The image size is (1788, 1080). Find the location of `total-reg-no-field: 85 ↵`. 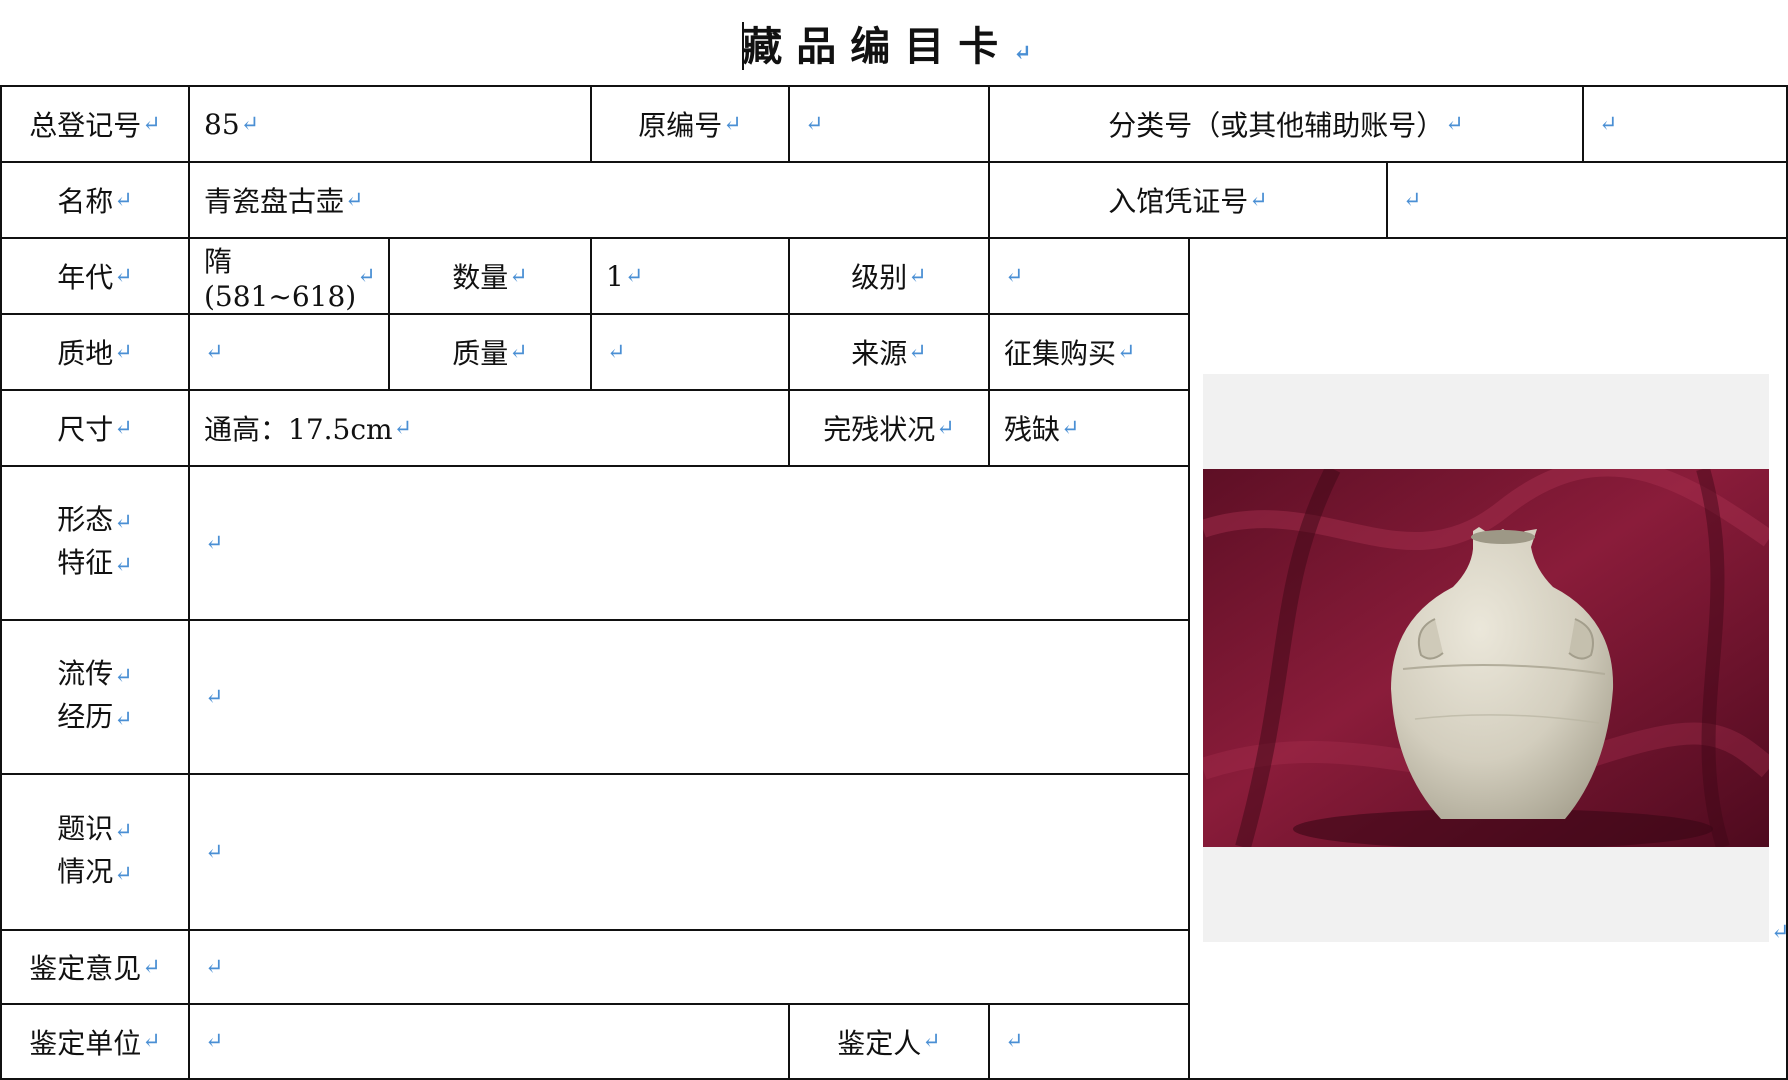

total-reg-no-field: 85 ↵ is located at coordinates (389, 123).